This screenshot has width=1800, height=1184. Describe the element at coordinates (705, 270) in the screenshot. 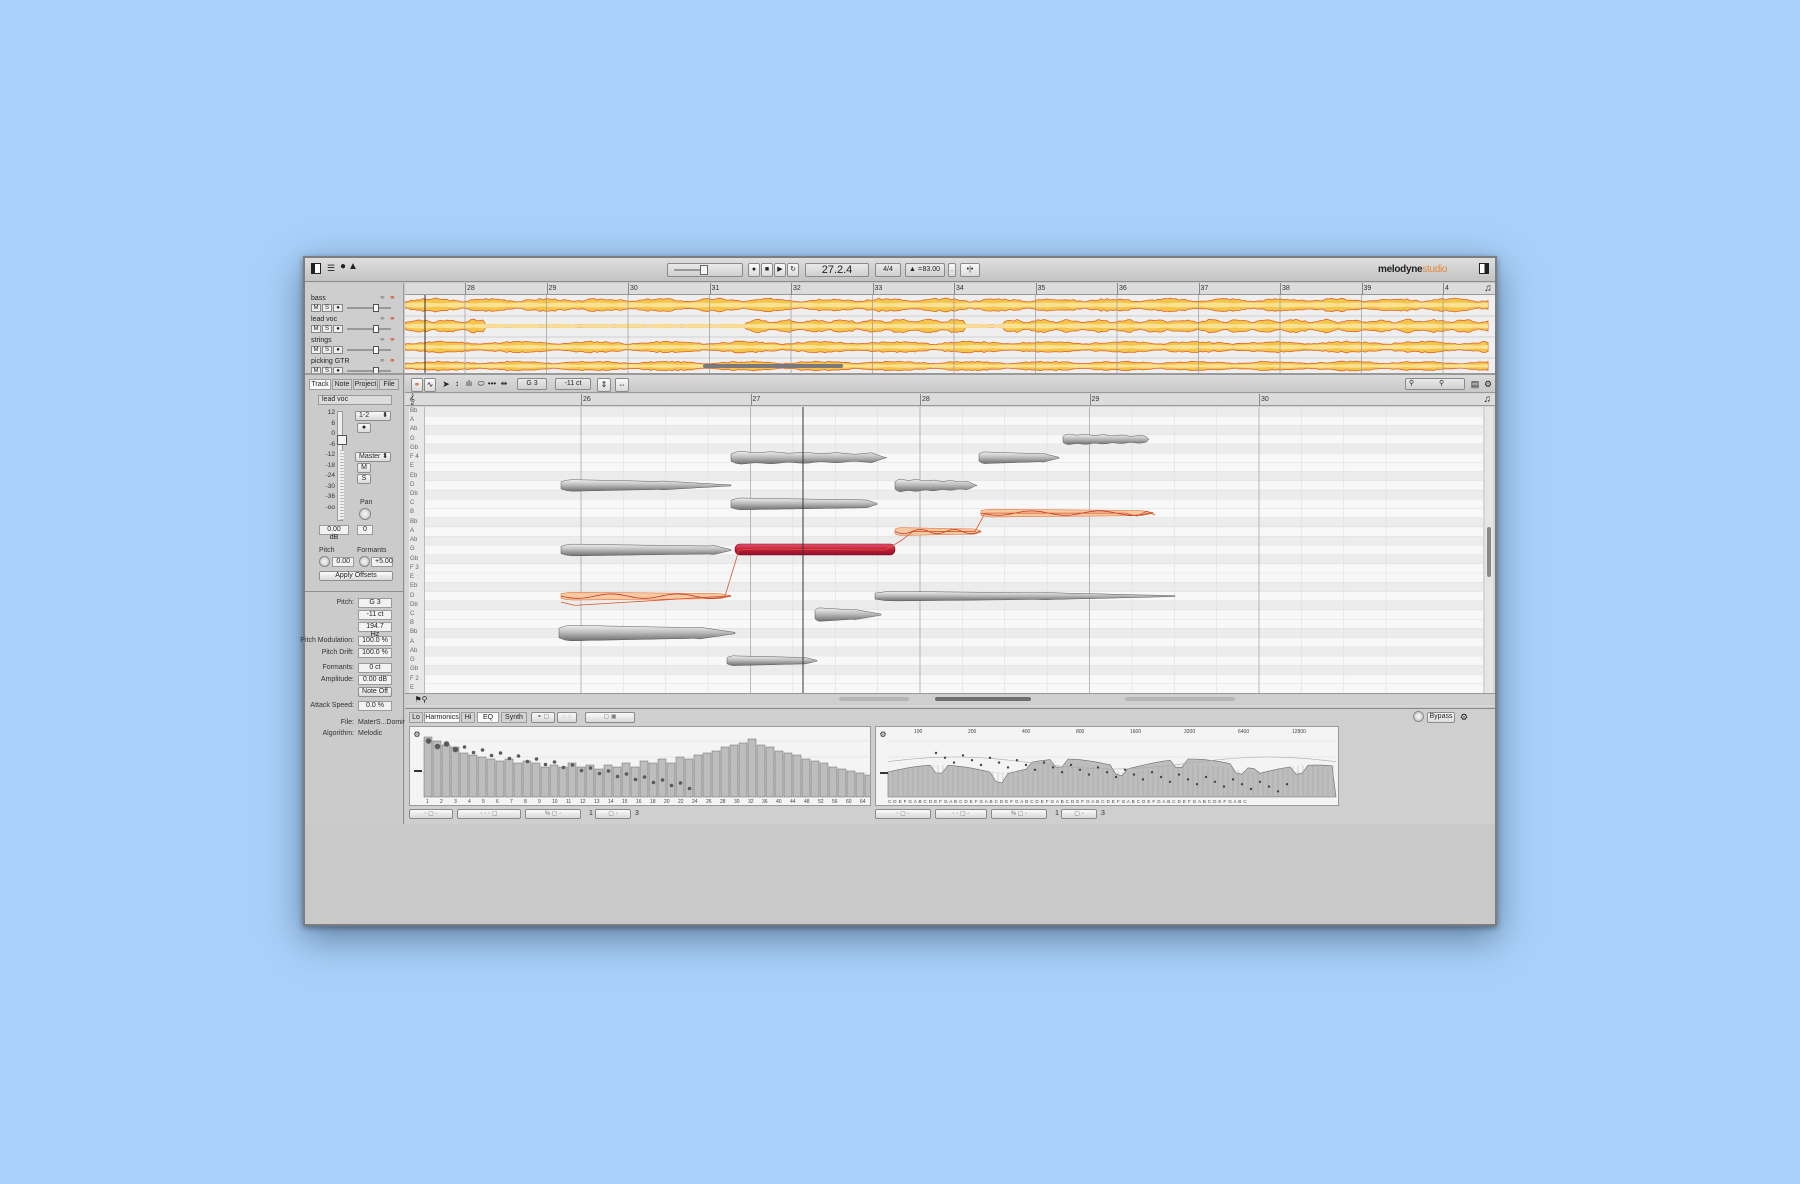

I see `zoom-slider` at that location.